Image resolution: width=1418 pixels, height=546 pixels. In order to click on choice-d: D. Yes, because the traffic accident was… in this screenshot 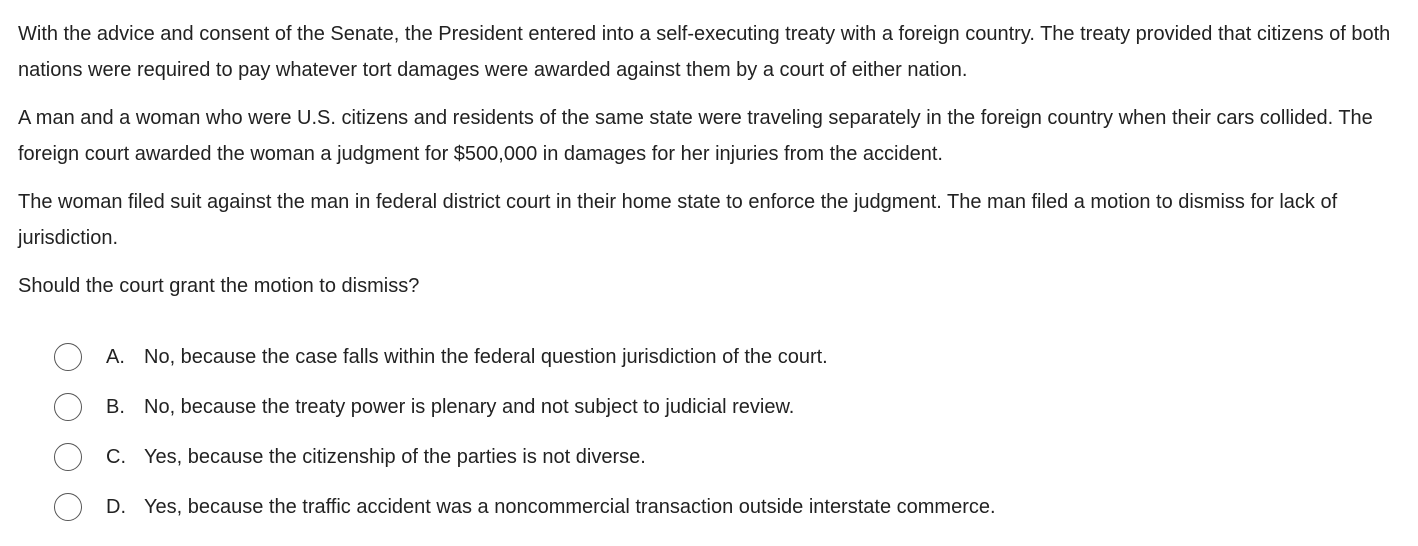, I will do `click(704, 507)`.